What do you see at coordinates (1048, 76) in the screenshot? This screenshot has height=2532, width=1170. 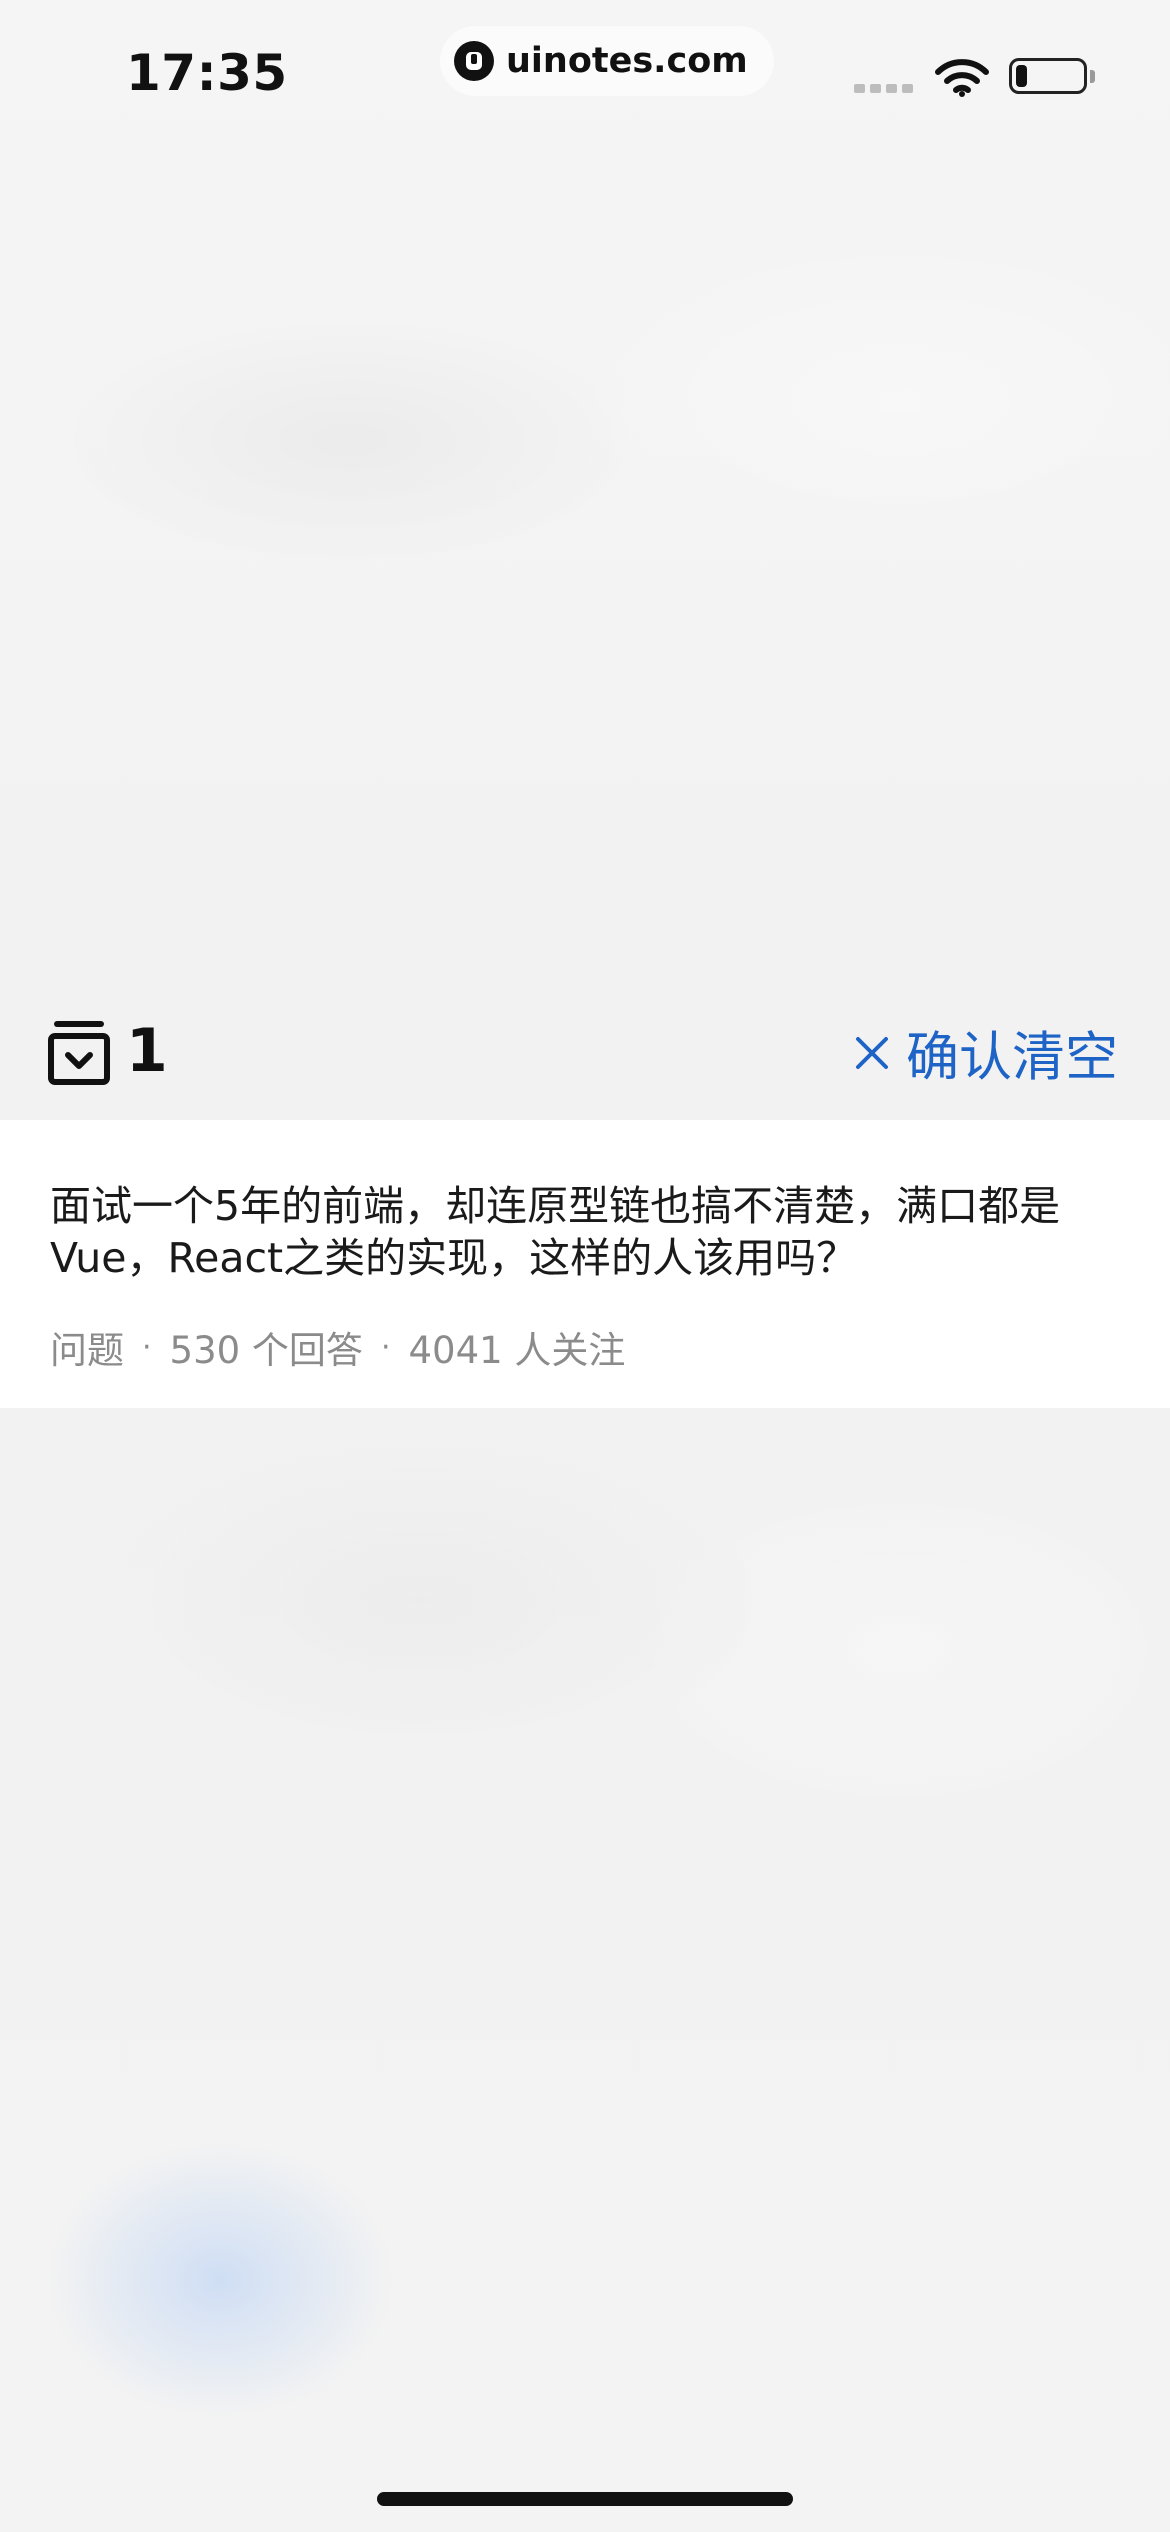 I see `battery-icon` at bounding box center [1048, 76].